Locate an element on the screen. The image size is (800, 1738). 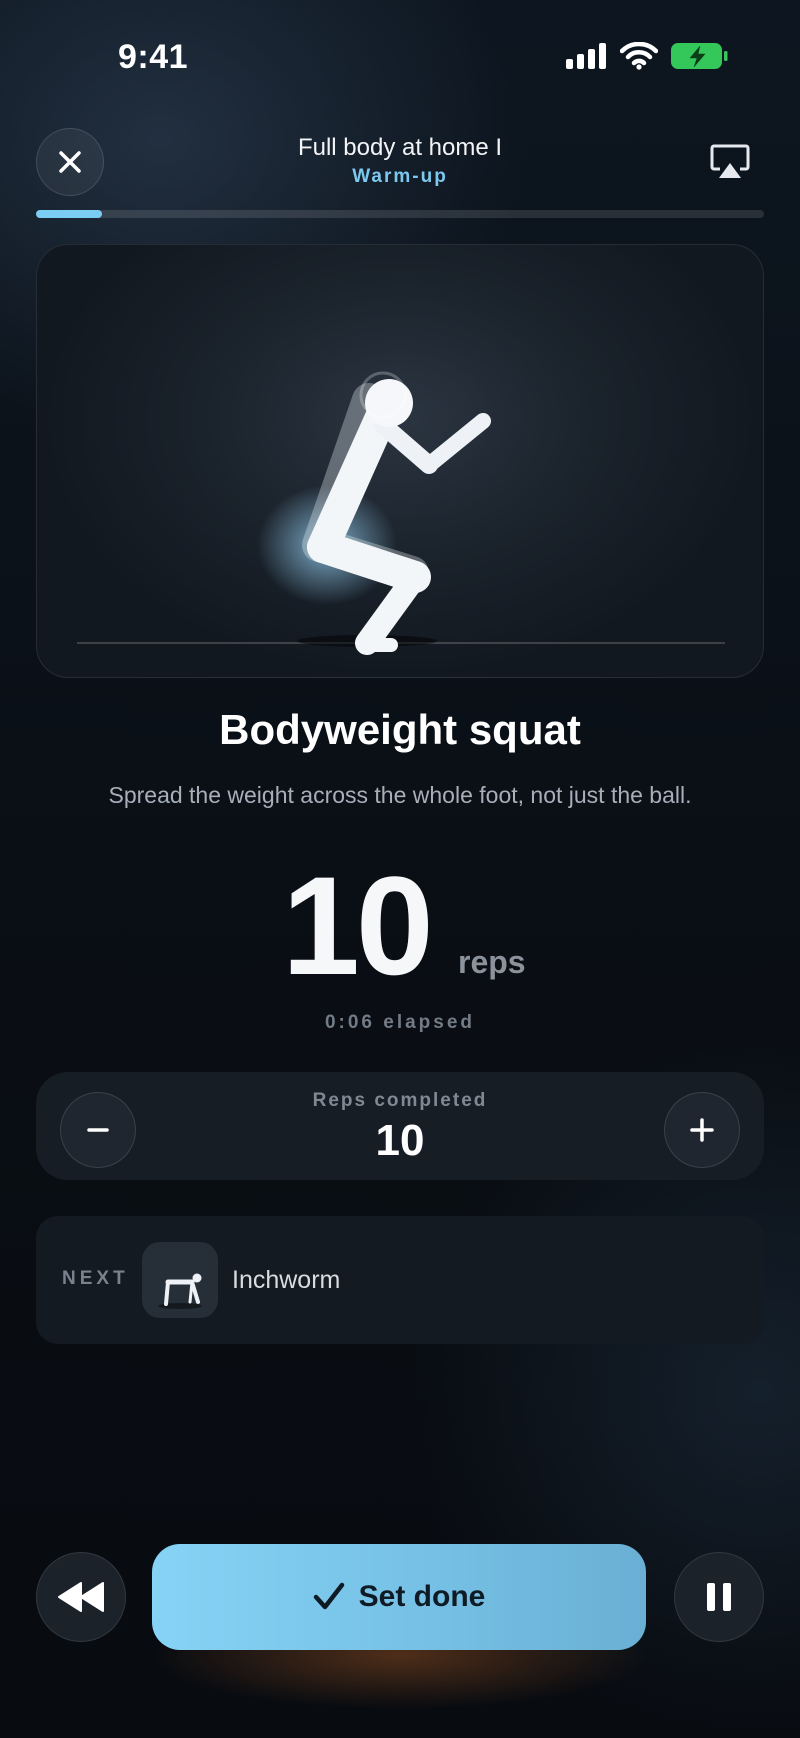
set-done-button: Set done is located at coordinates (399, 1597).